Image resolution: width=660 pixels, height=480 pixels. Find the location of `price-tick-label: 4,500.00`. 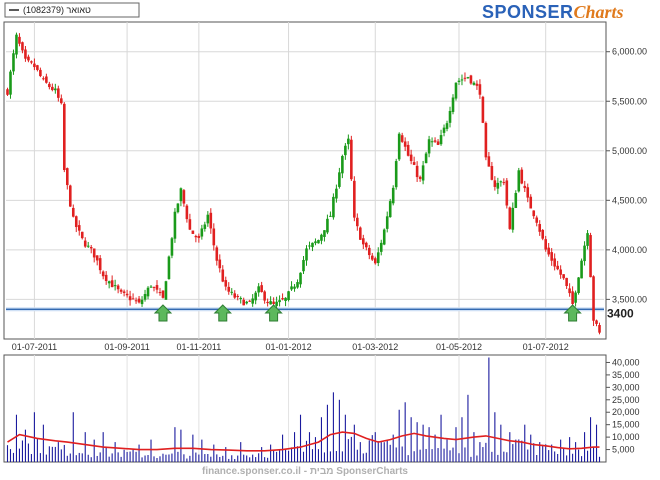

price-tick-label: 4,500.00 is located at coordinates (629, 200).